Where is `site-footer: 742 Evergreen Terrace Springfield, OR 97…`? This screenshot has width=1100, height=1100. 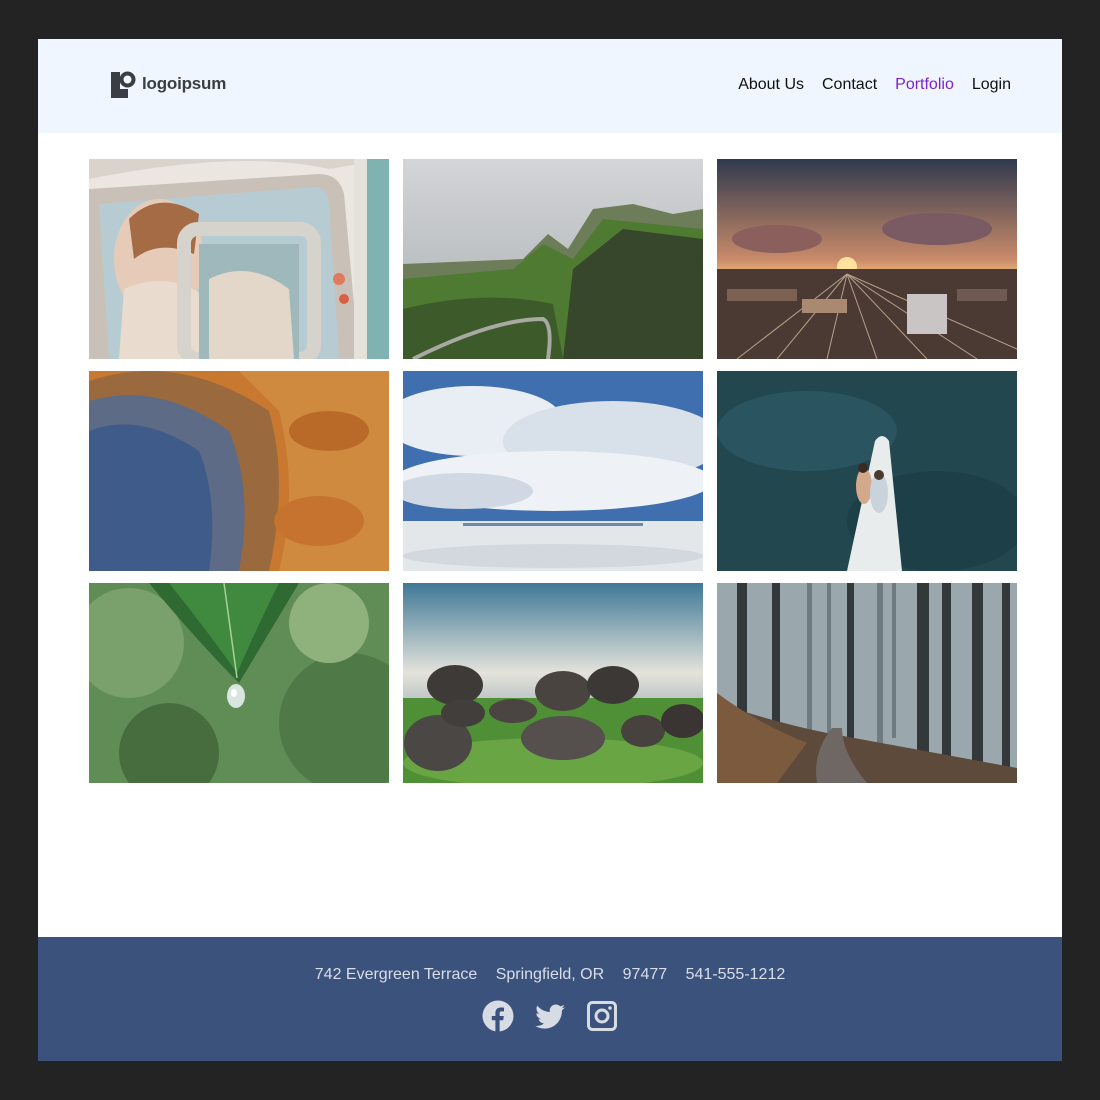
site-footer: 742 Evergreen Terrace Springfield, OR 97… is located at coordinates (550, 999).